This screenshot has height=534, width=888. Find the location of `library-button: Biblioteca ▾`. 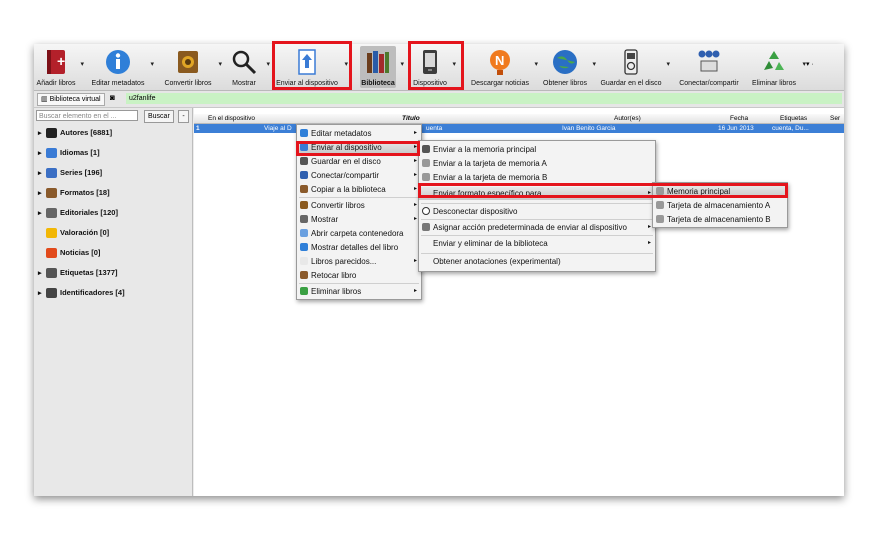

library-button: Biblioteca ▾ is located at coordinates (382, 67).